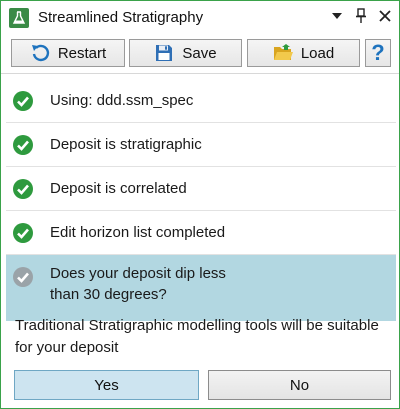 The width and height of the screenshot is (400, 409). What do you see at coordinates (299, 385) in the screenshot?
I see `no-button: No` at bounding box center [299, 385].